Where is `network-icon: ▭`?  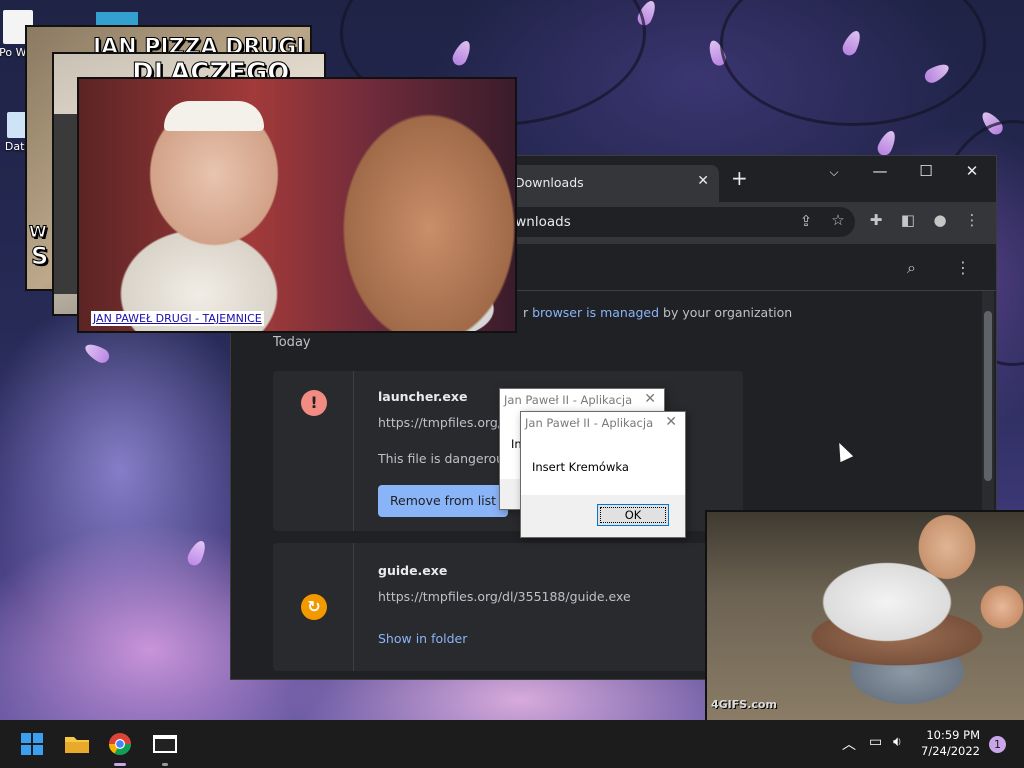
network-icon: ▭ is located at coordinates (875, 742).